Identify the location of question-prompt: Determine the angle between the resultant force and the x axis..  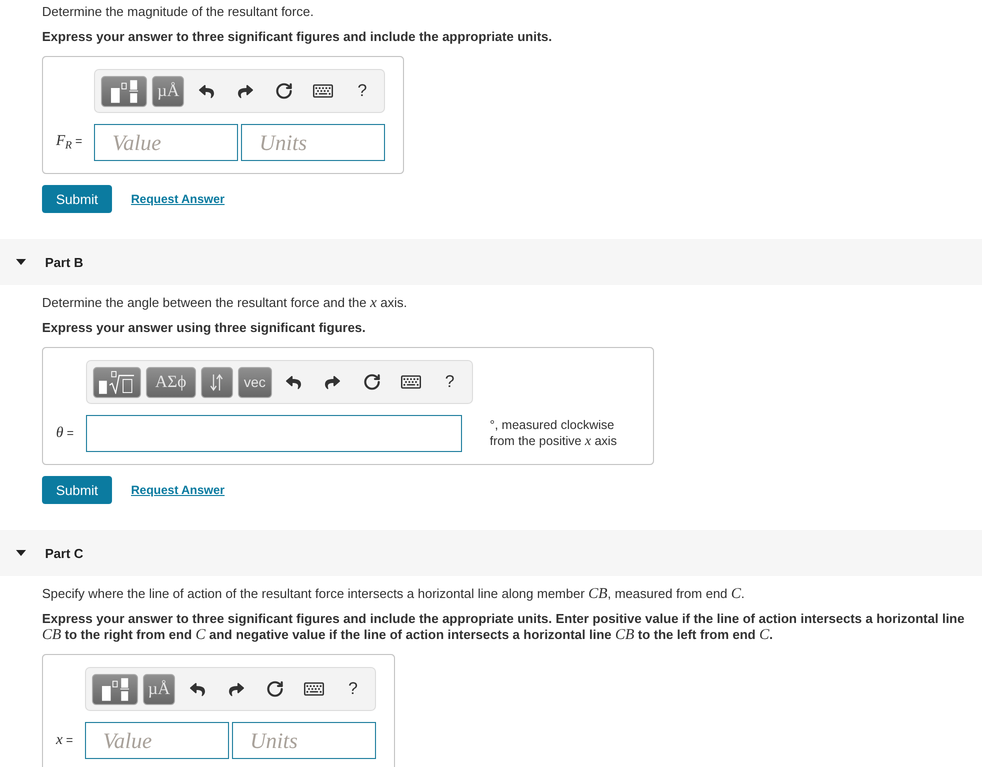
(225, 303).